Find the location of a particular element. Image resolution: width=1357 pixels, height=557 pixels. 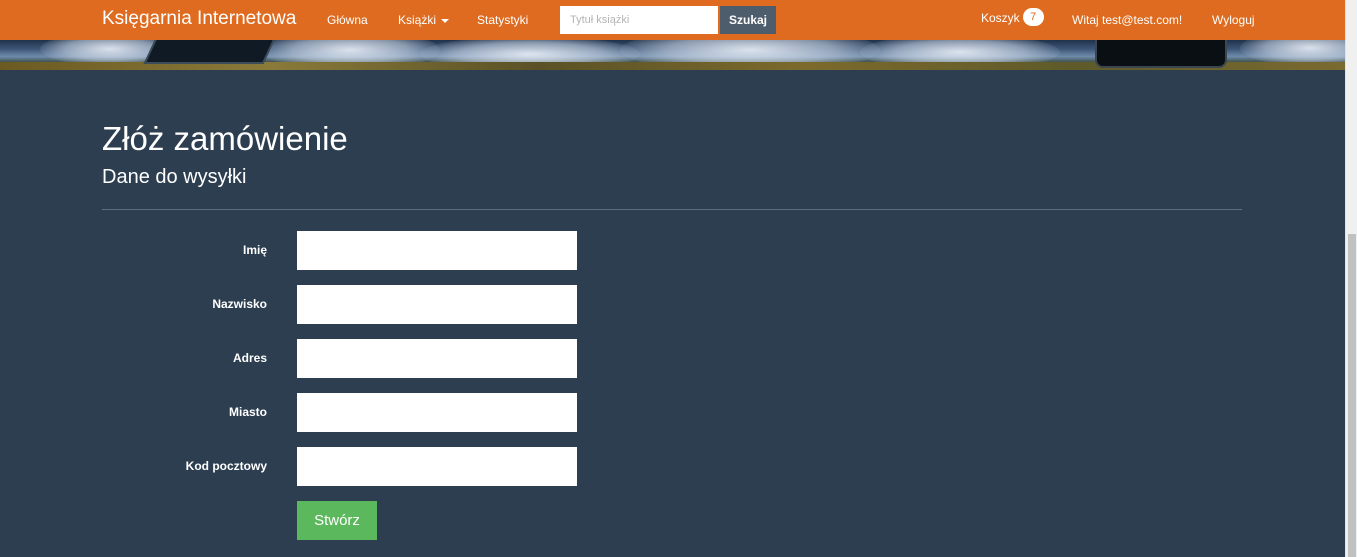

logout-link: Wyloguj is located at coordinates (1233, 20).